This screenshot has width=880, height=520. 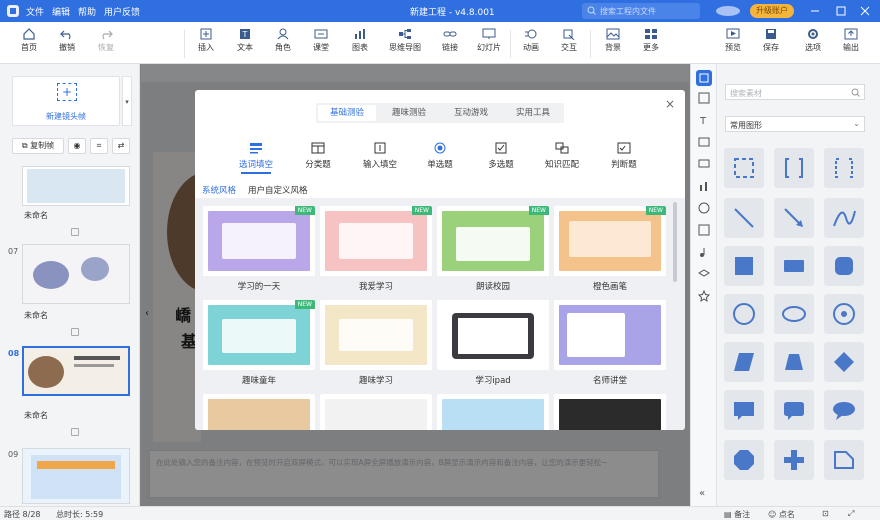 What do you see at coordinates (771, 40) in the screenshot?
I see `save-button: 保存` at bounding box center [771, 40].